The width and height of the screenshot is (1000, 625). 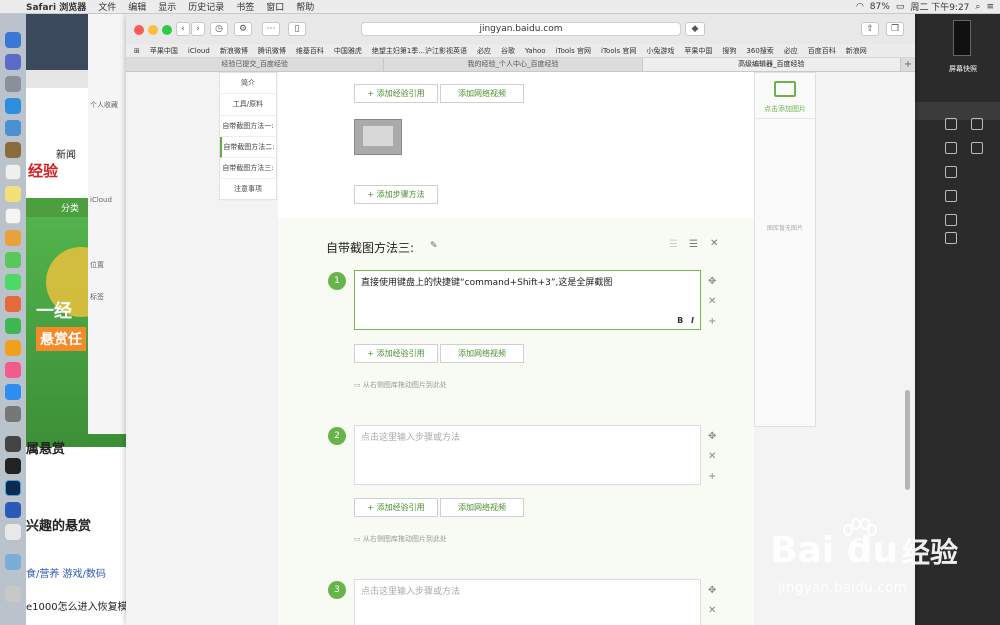 What do you see at coordinates (535, 51) in the screenshot?
I see `favorite-link: Yahoo` at bounding box center [535, 51].